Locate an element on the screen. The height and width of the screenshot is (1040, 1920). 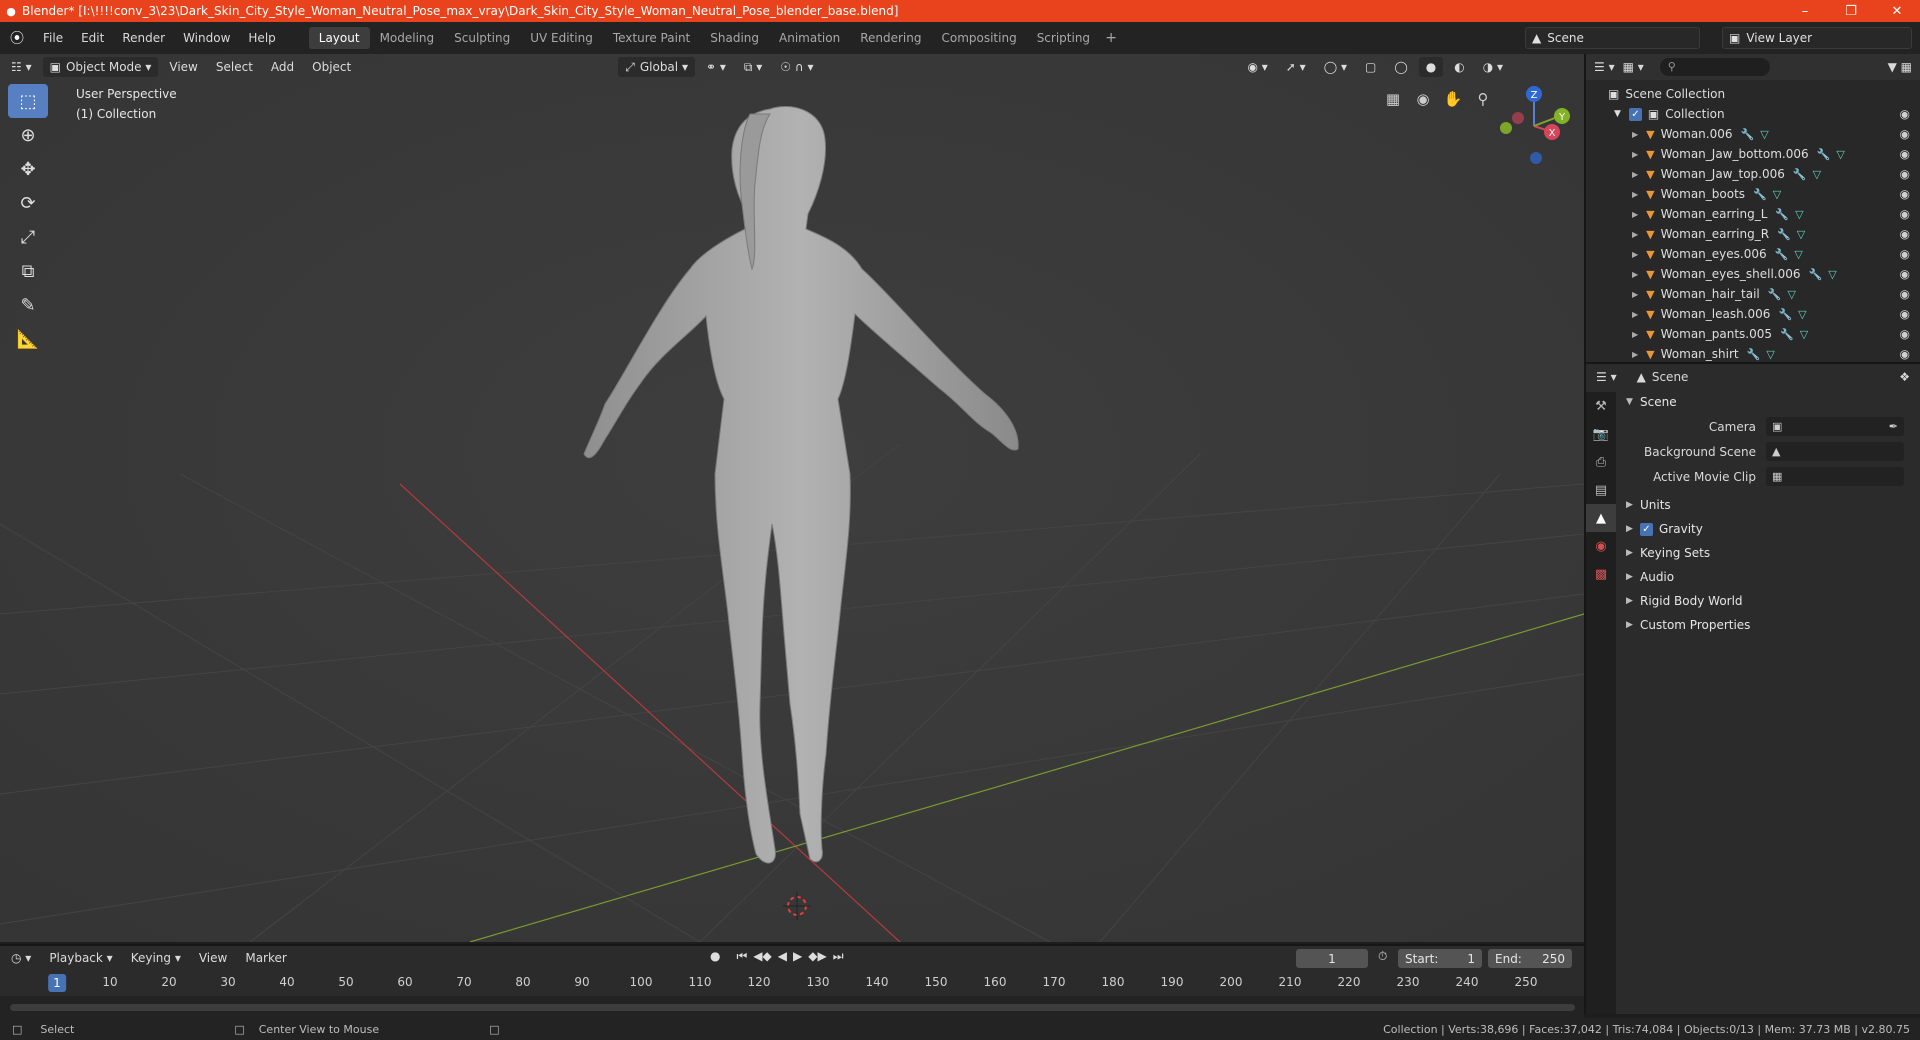
close-icon: ✕ is located at coordinates (1897, 11).